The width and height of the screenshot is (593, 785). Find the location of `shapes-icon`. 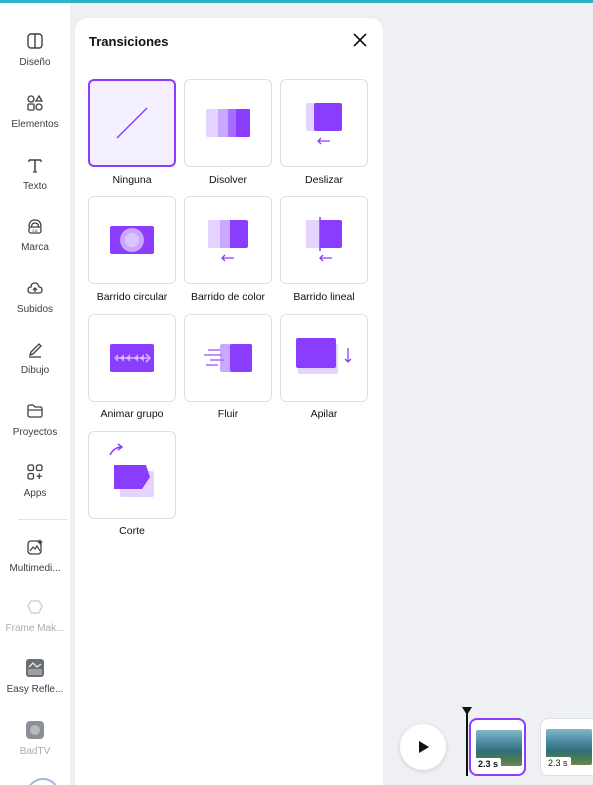

shapes-icon is located at coordinates (35, 103).